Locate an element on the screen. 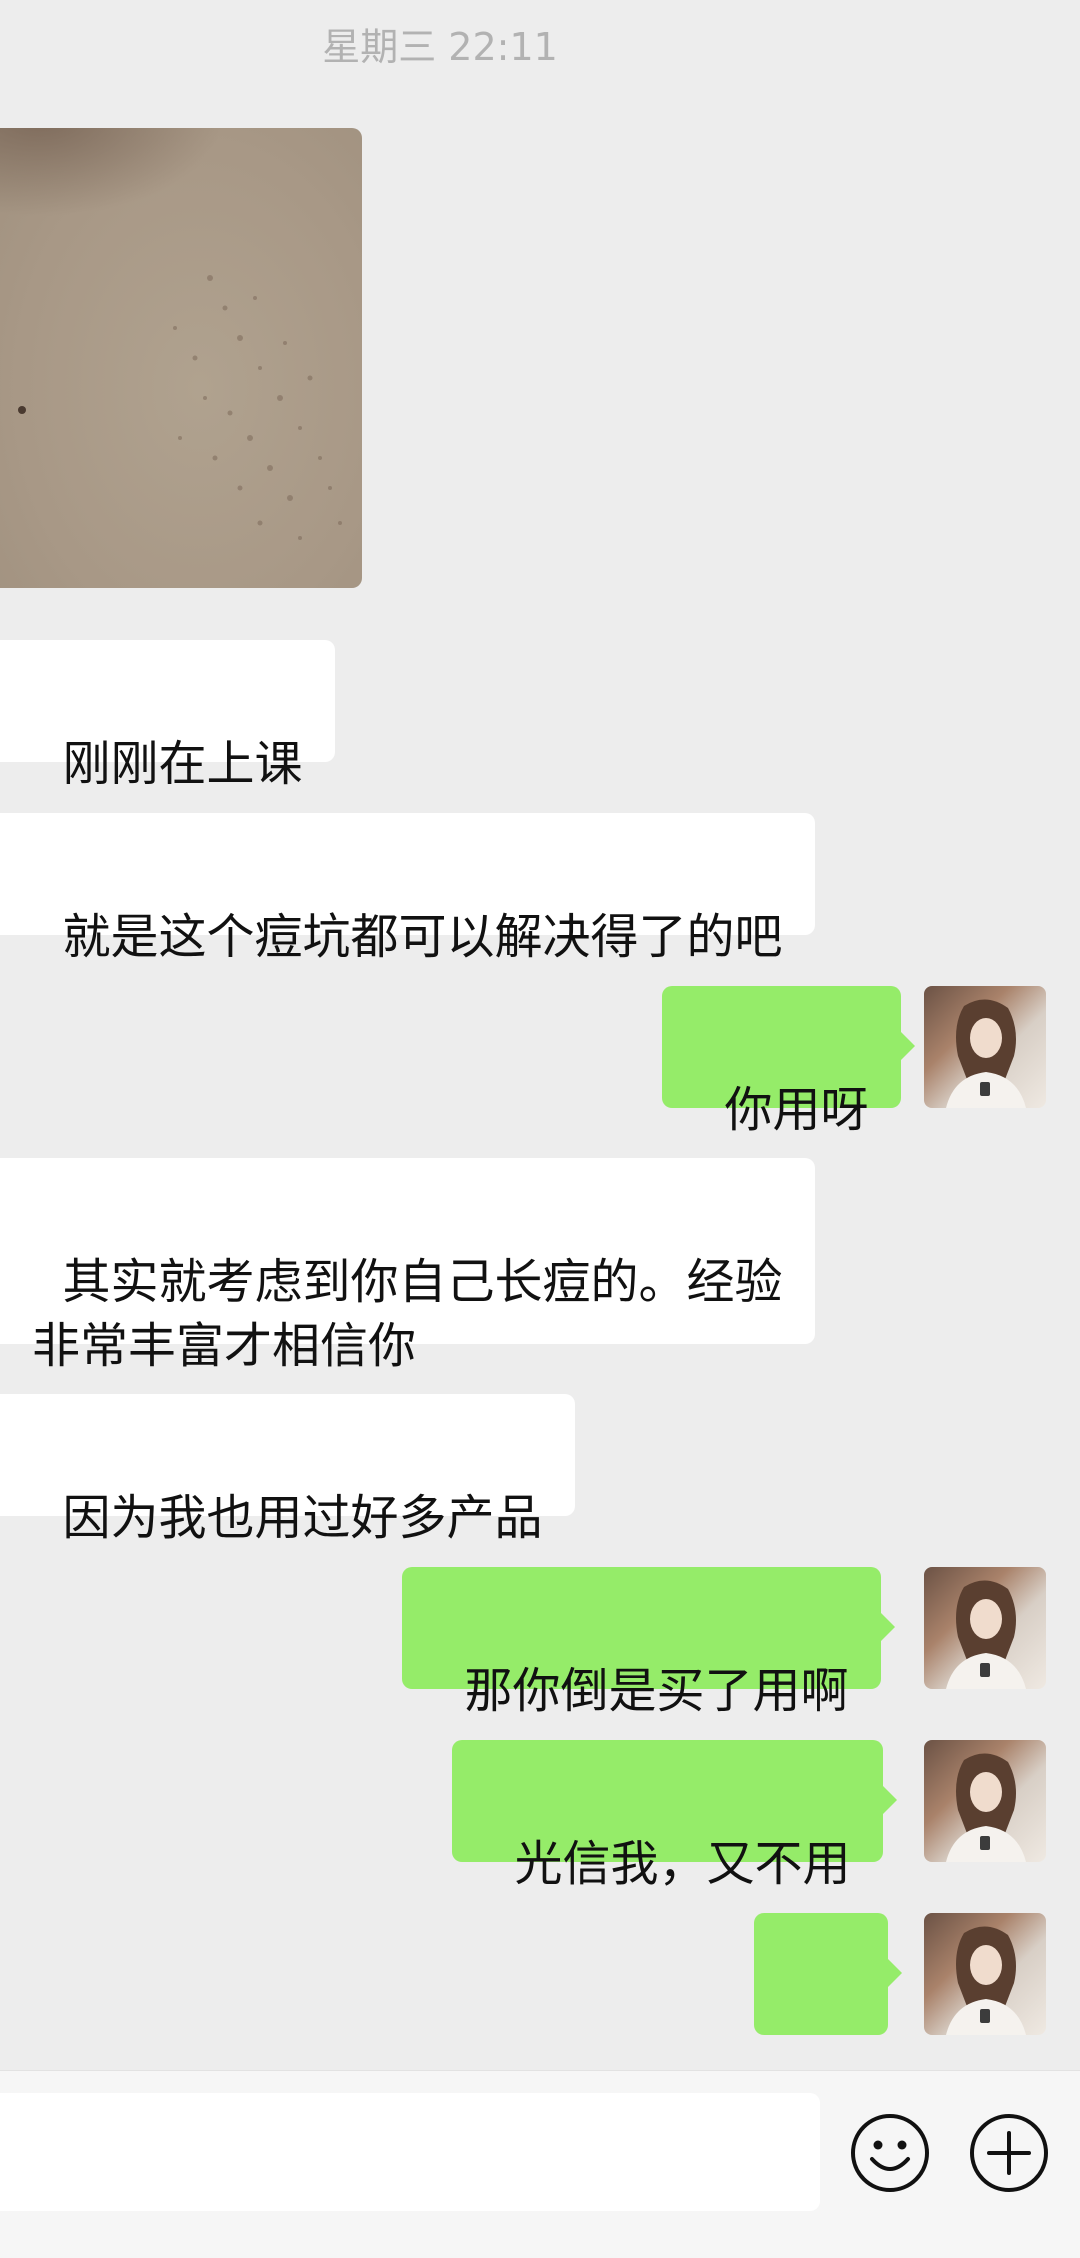 The height and width of the screenshot is (2258, 1080). input-bar is located at coordinates (540, 2164).